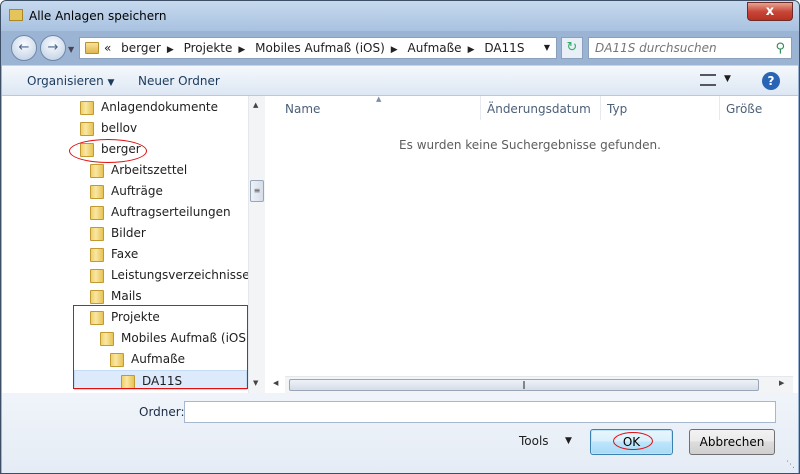 This screenshot has width=800, height=474. Describe the element at coordinates (780, 48) in the screenshot. I see `search-icon: ⚲` at that location.